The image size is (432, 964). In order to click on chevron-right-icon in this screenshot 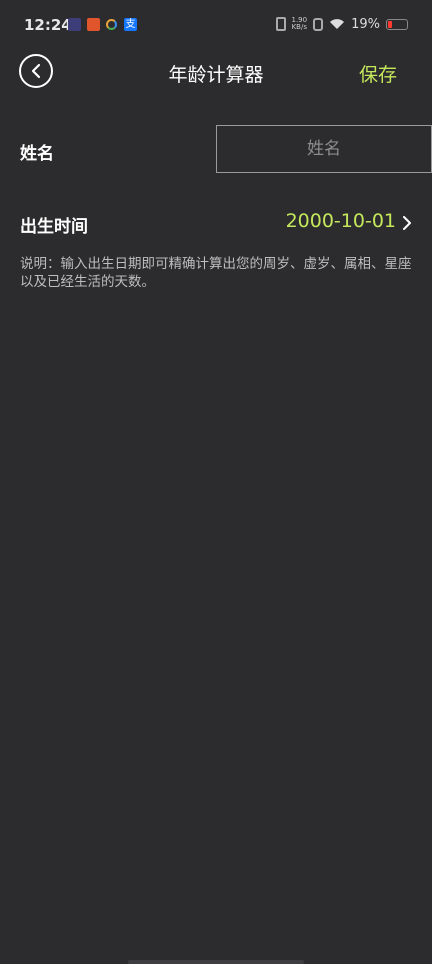, I will do `click(407, 223)`.